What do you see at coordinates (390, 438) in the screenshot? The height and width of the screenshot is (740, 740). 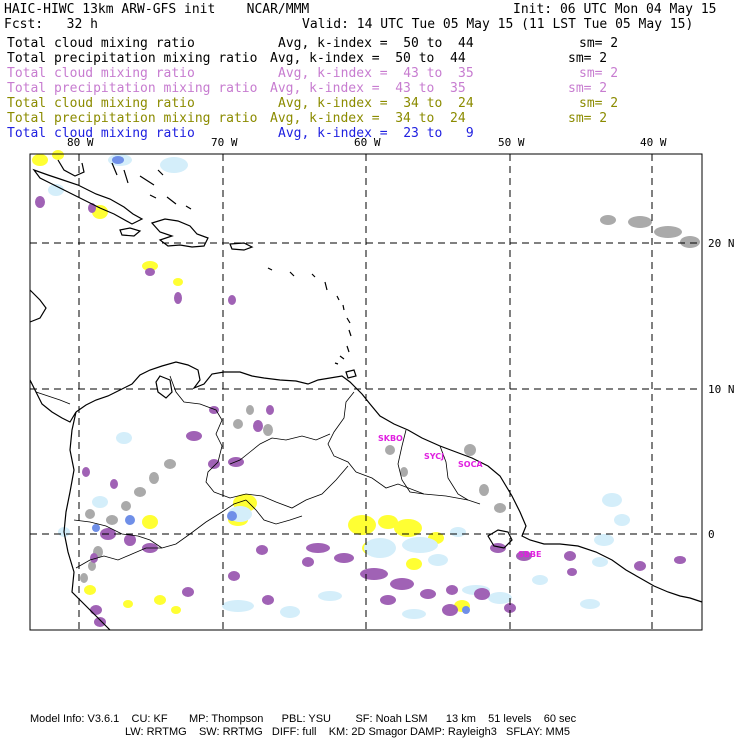 I see `station-label: SKBO` at bounding box center [390, 438].